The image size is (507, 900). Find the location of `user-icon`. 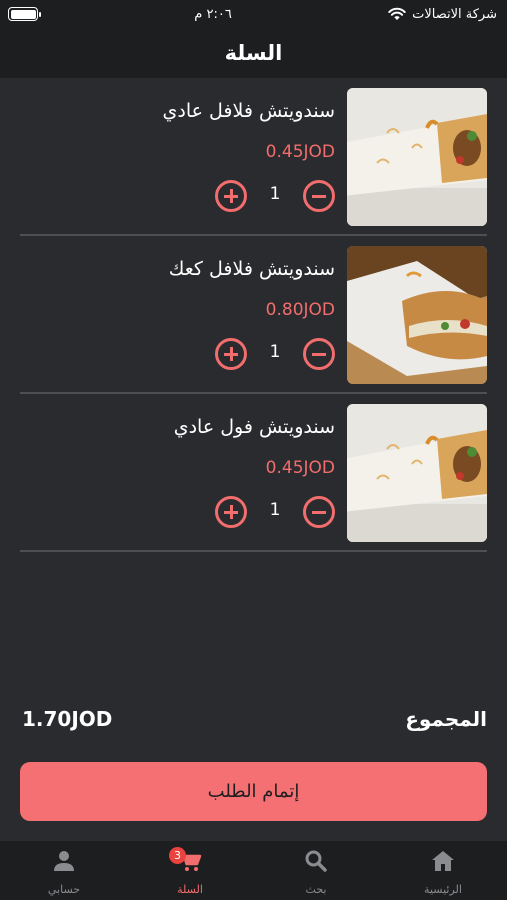

user-icon is located at coordinates (64, 861).